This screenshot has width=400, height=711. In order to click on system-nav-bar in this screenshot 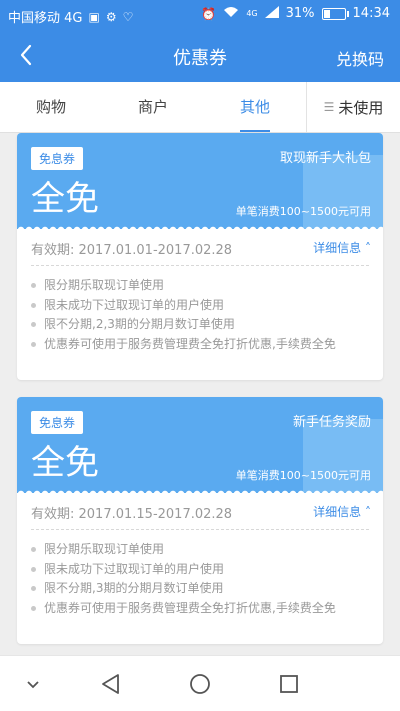, I will do `click(200, 683)`.